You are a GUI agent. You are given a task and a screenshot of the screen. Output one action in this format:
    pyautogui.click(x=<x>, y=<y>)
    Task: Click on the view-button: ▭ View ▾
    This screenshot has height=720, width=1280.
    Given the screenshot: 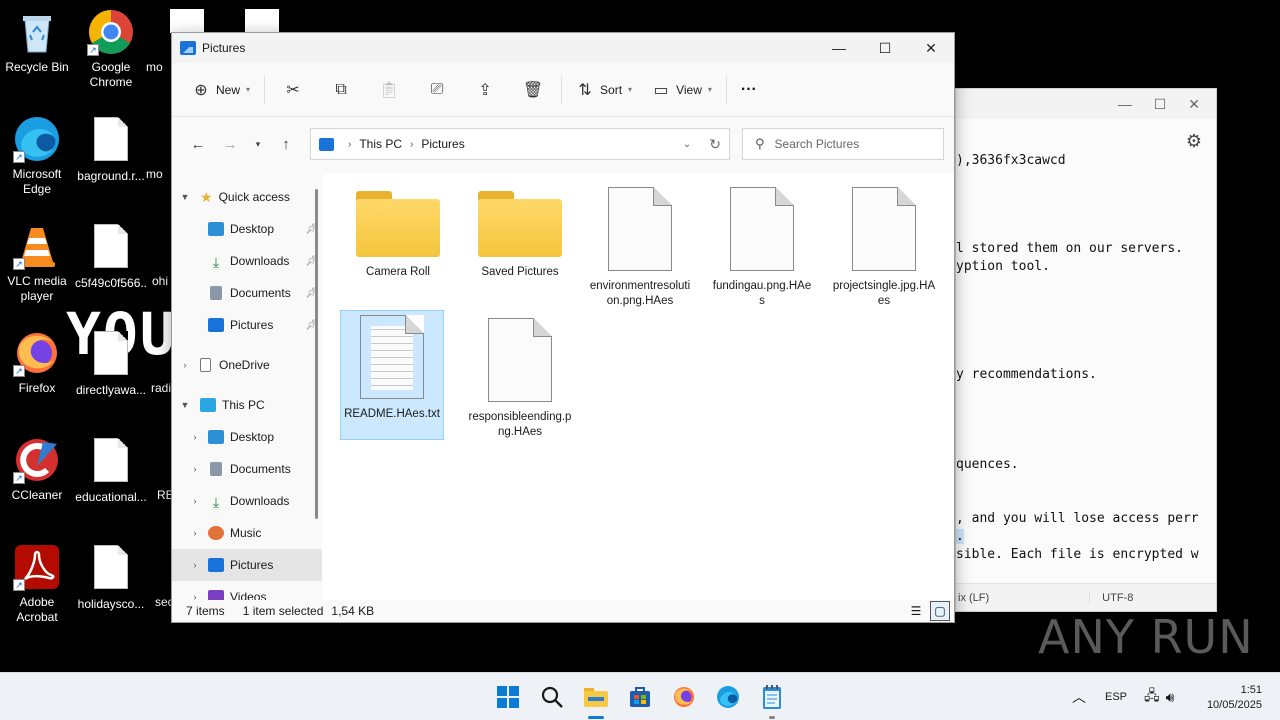 What is the action you would take?
    pyautogui.click(x=682, y=90)
    